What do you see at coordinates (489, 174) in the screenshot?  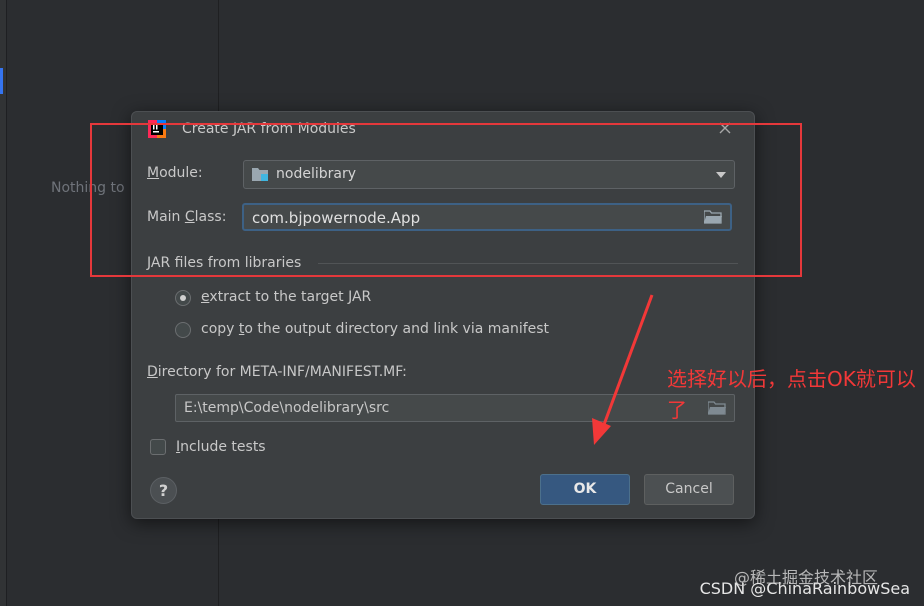 I see `module-select: nodelibrary` at bounding box center [489, 174].